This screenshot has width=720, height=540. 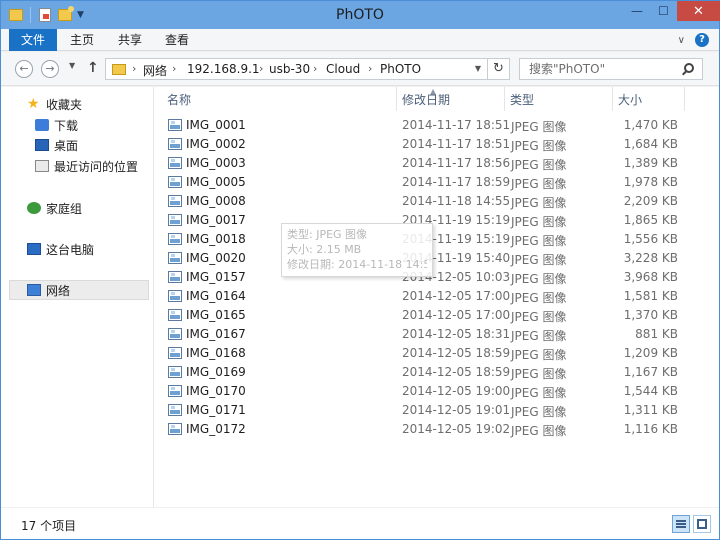 What do you see at coordinates (58, 290) in the screenshot?
I see `sidebar-item-label: 网络` at bounding box center [58, 290].